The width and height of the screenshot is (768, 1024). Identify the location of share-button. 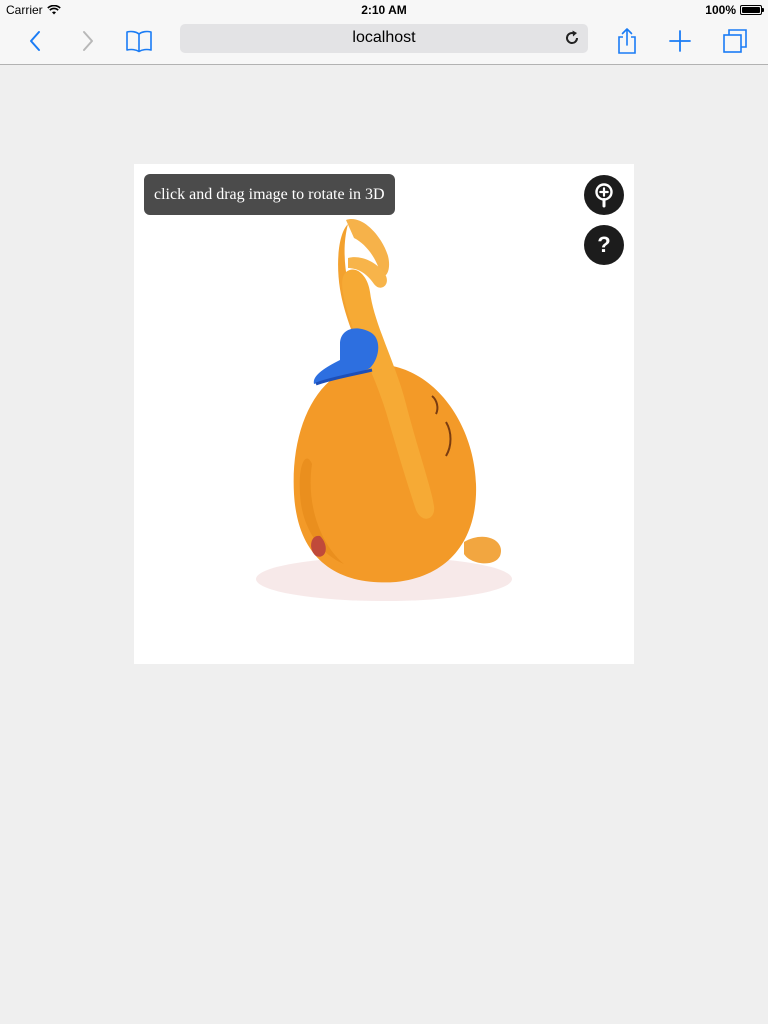
(627, 41).